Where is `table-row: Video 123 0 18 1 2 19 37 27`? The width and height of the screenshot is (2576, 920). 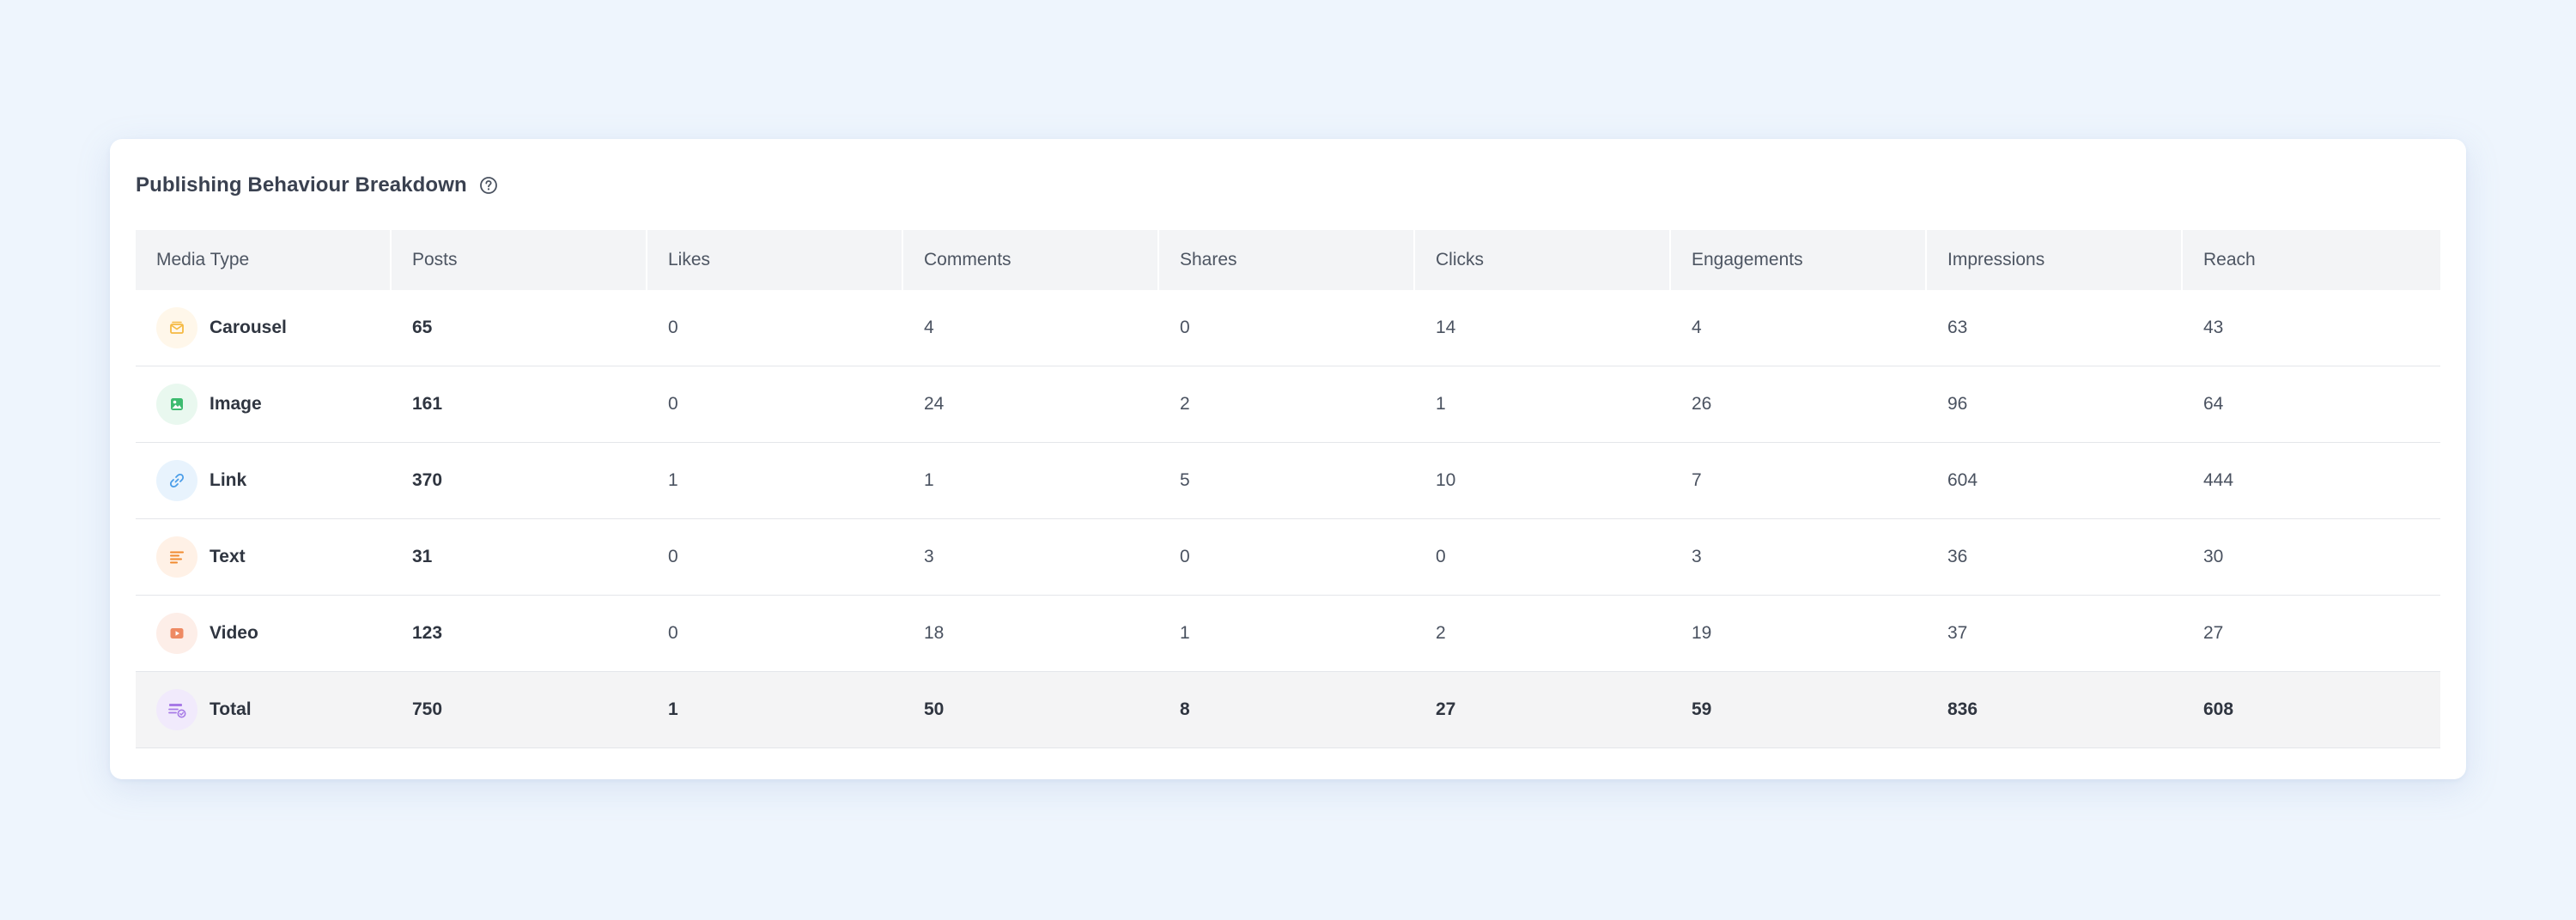
table-row: Video 123 0 18 1 2 19 37 27 is located at coordinates (1288, 634).